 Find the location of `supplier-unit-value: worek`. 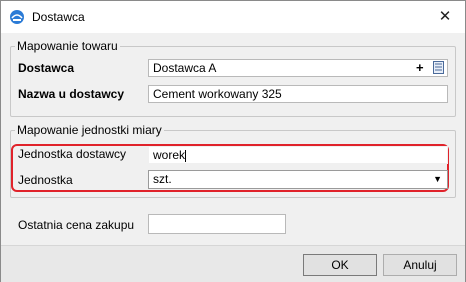

supplier-unit-value: worek is located at coordinates (169, 155).